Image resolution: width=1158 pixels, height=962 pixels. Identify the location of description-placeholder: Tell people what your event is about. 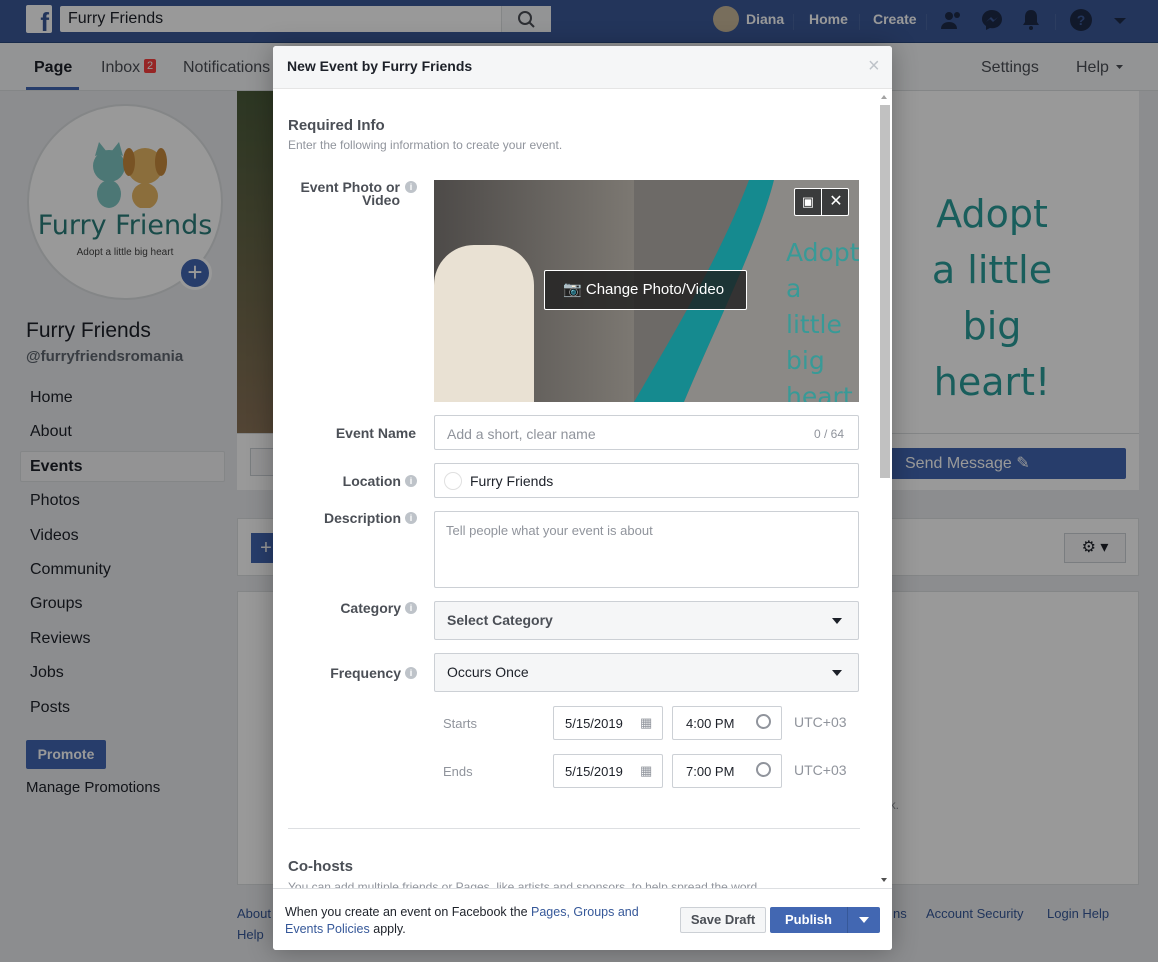
(549, 530).